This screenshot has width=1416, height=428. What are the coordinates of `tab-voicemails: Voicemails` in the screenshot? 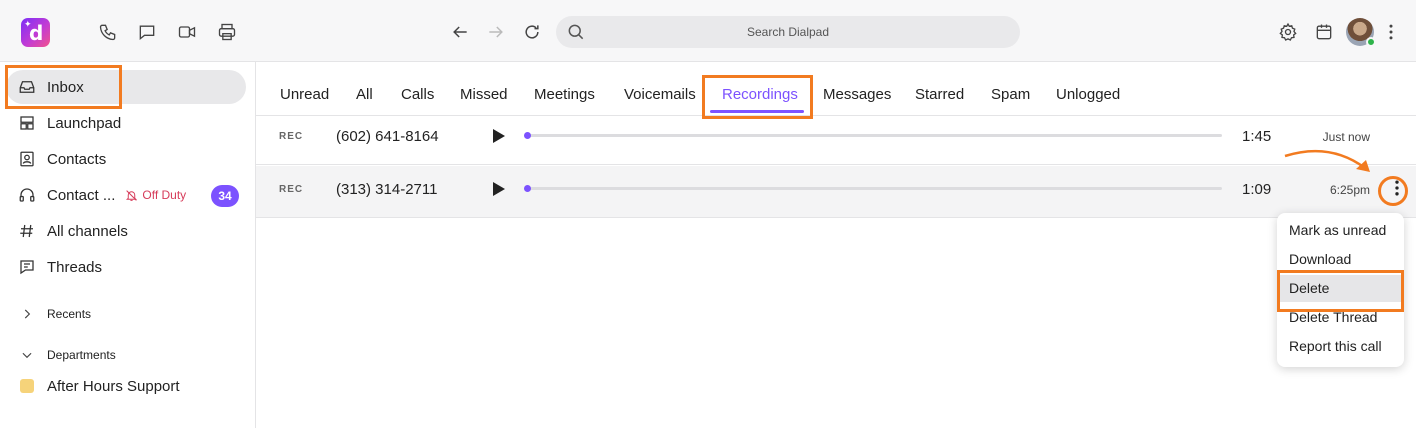 It's located at (660, 94).